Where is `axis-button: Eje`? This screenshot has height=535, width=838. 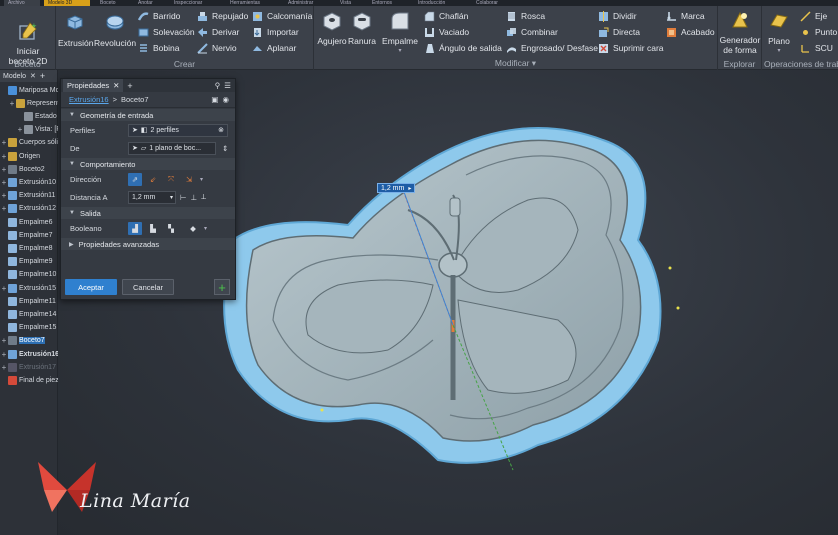 axis-button: Eje is located at coordinates (813, 16).